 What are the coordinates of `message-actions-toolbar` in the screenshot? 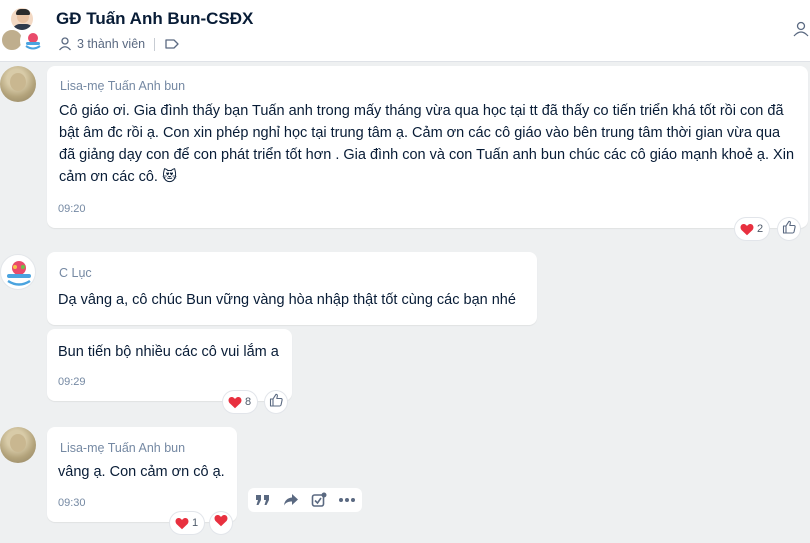 It's located at (305, 500).